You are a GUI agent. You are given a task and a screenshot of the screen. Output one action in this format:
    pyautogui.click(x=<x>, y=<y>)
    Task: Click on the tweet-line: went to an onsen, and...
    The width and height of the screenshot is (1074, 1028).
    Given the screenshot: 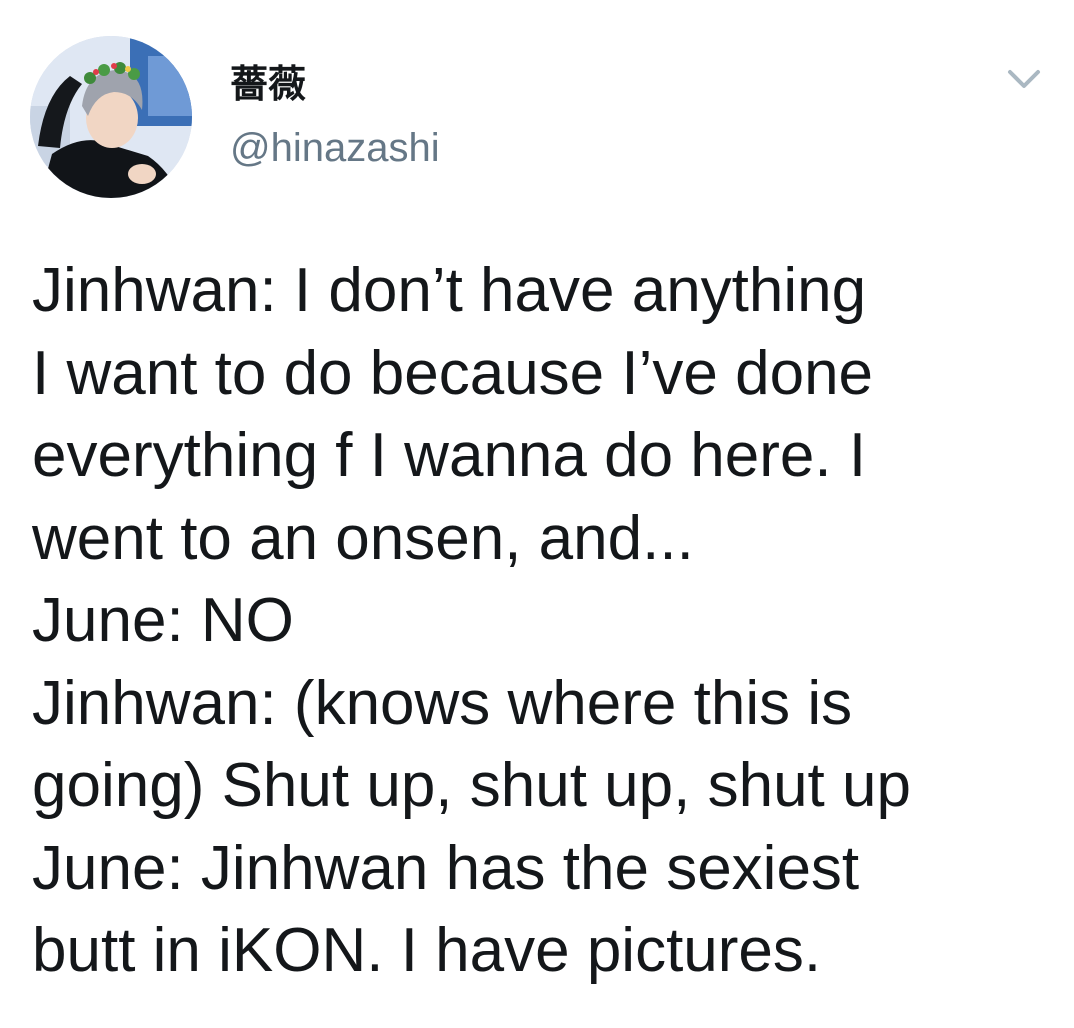 What is the action you would take?
    pyautogui.click(x=363, y=538)
    